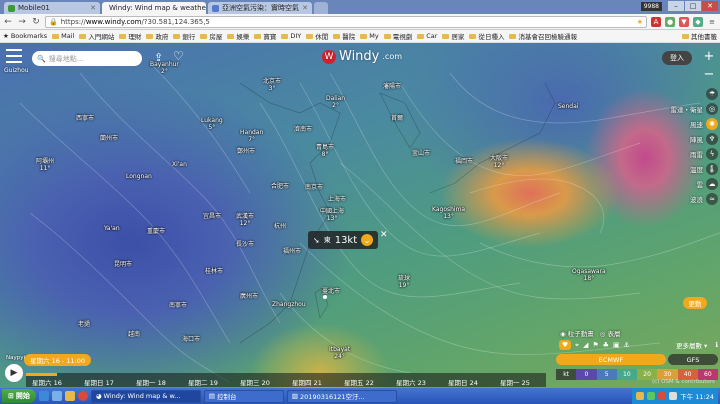 This screenshot has width=720, height=404. What do you see at coordinates (712, 22) in the screenshot?
I see `menu-icon: ≡` at bounding box center [712, 22].